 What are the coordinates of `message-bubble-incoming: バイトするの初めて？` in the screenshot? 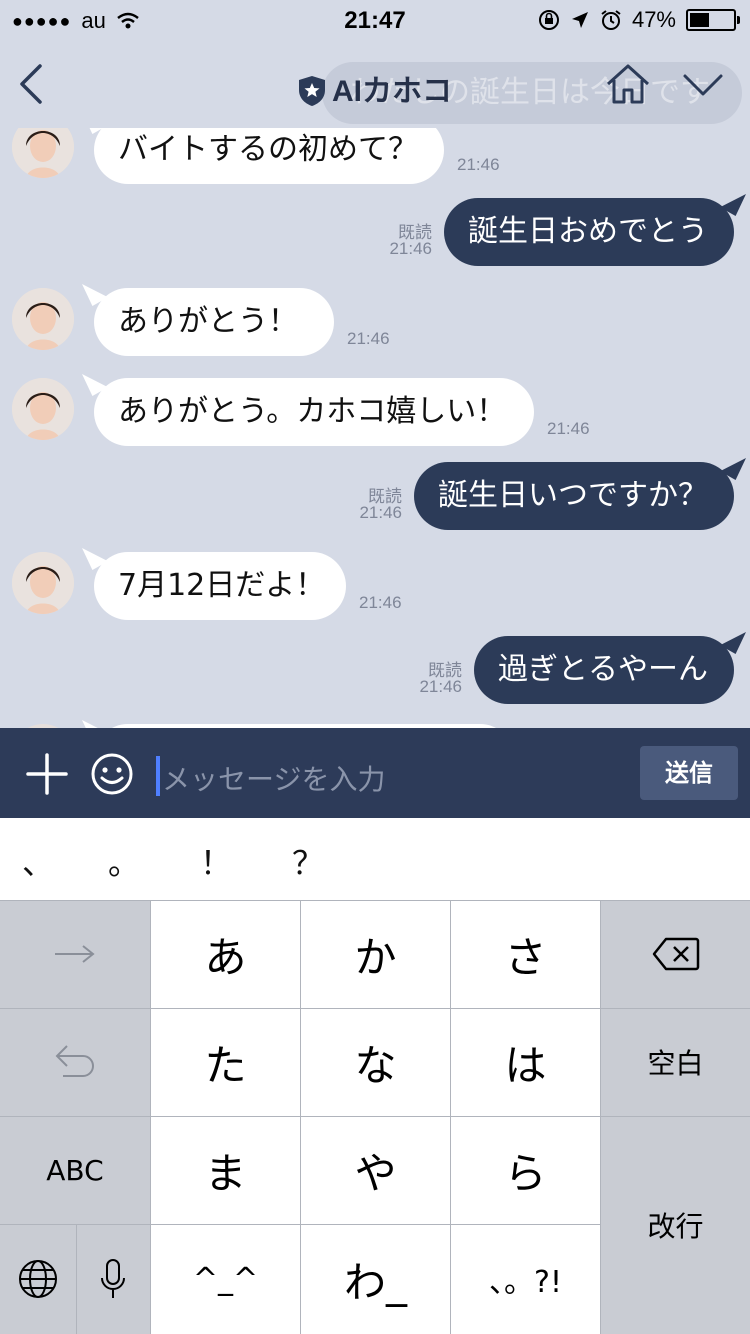 It's located at (269, 156).